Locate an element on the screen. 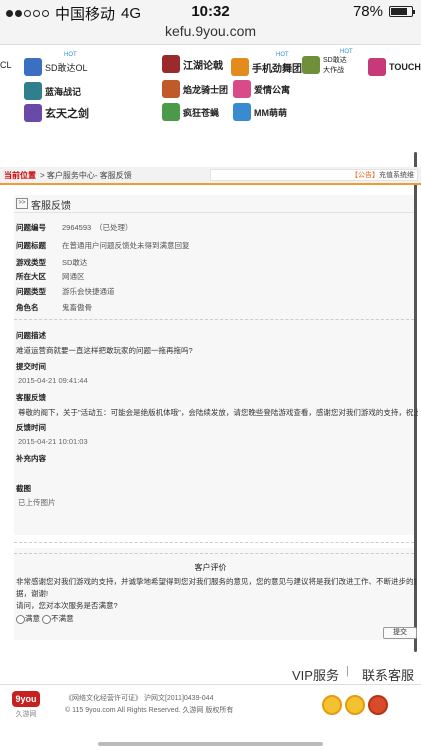 This screenshot has width=421, height=750. reply-time-label: 反馈时间 is located at coordinates (31, 427).